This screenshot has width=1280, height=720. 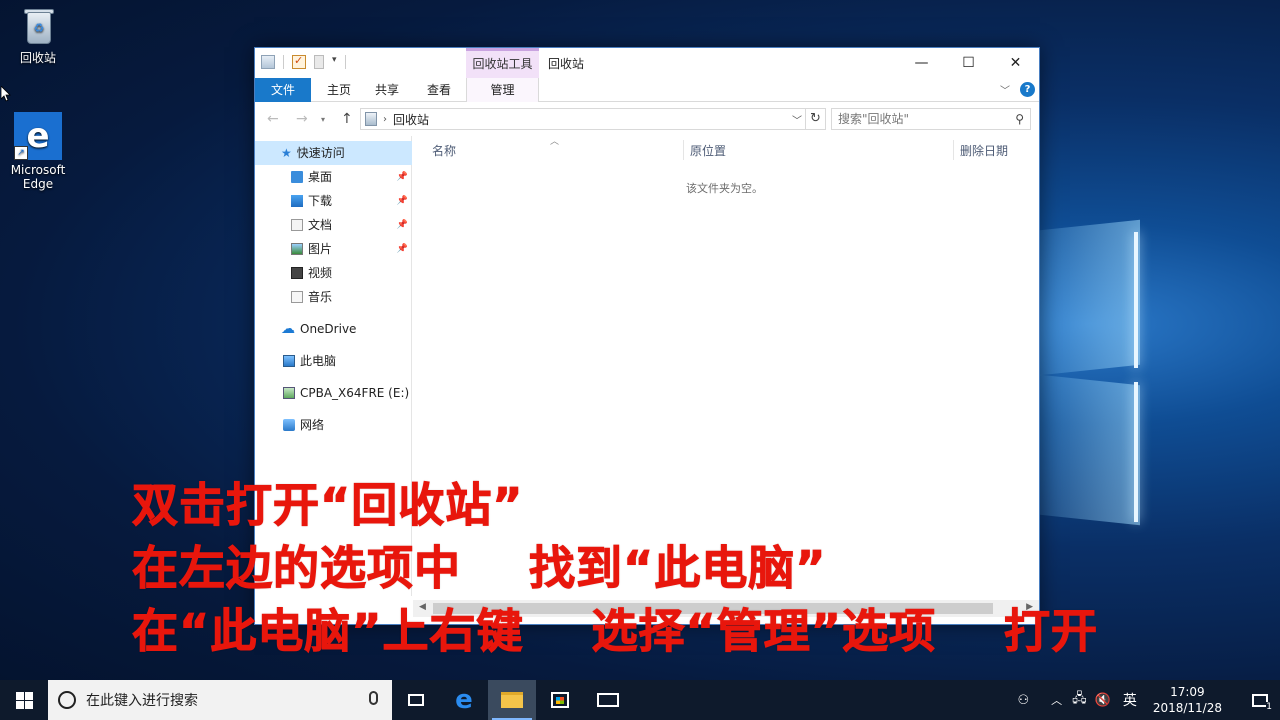 What do you see at coordinates (1005, 89) in the screenshot?
I see `expand-ribbon-icon: ﹀` at bounding box center [1005, 89].